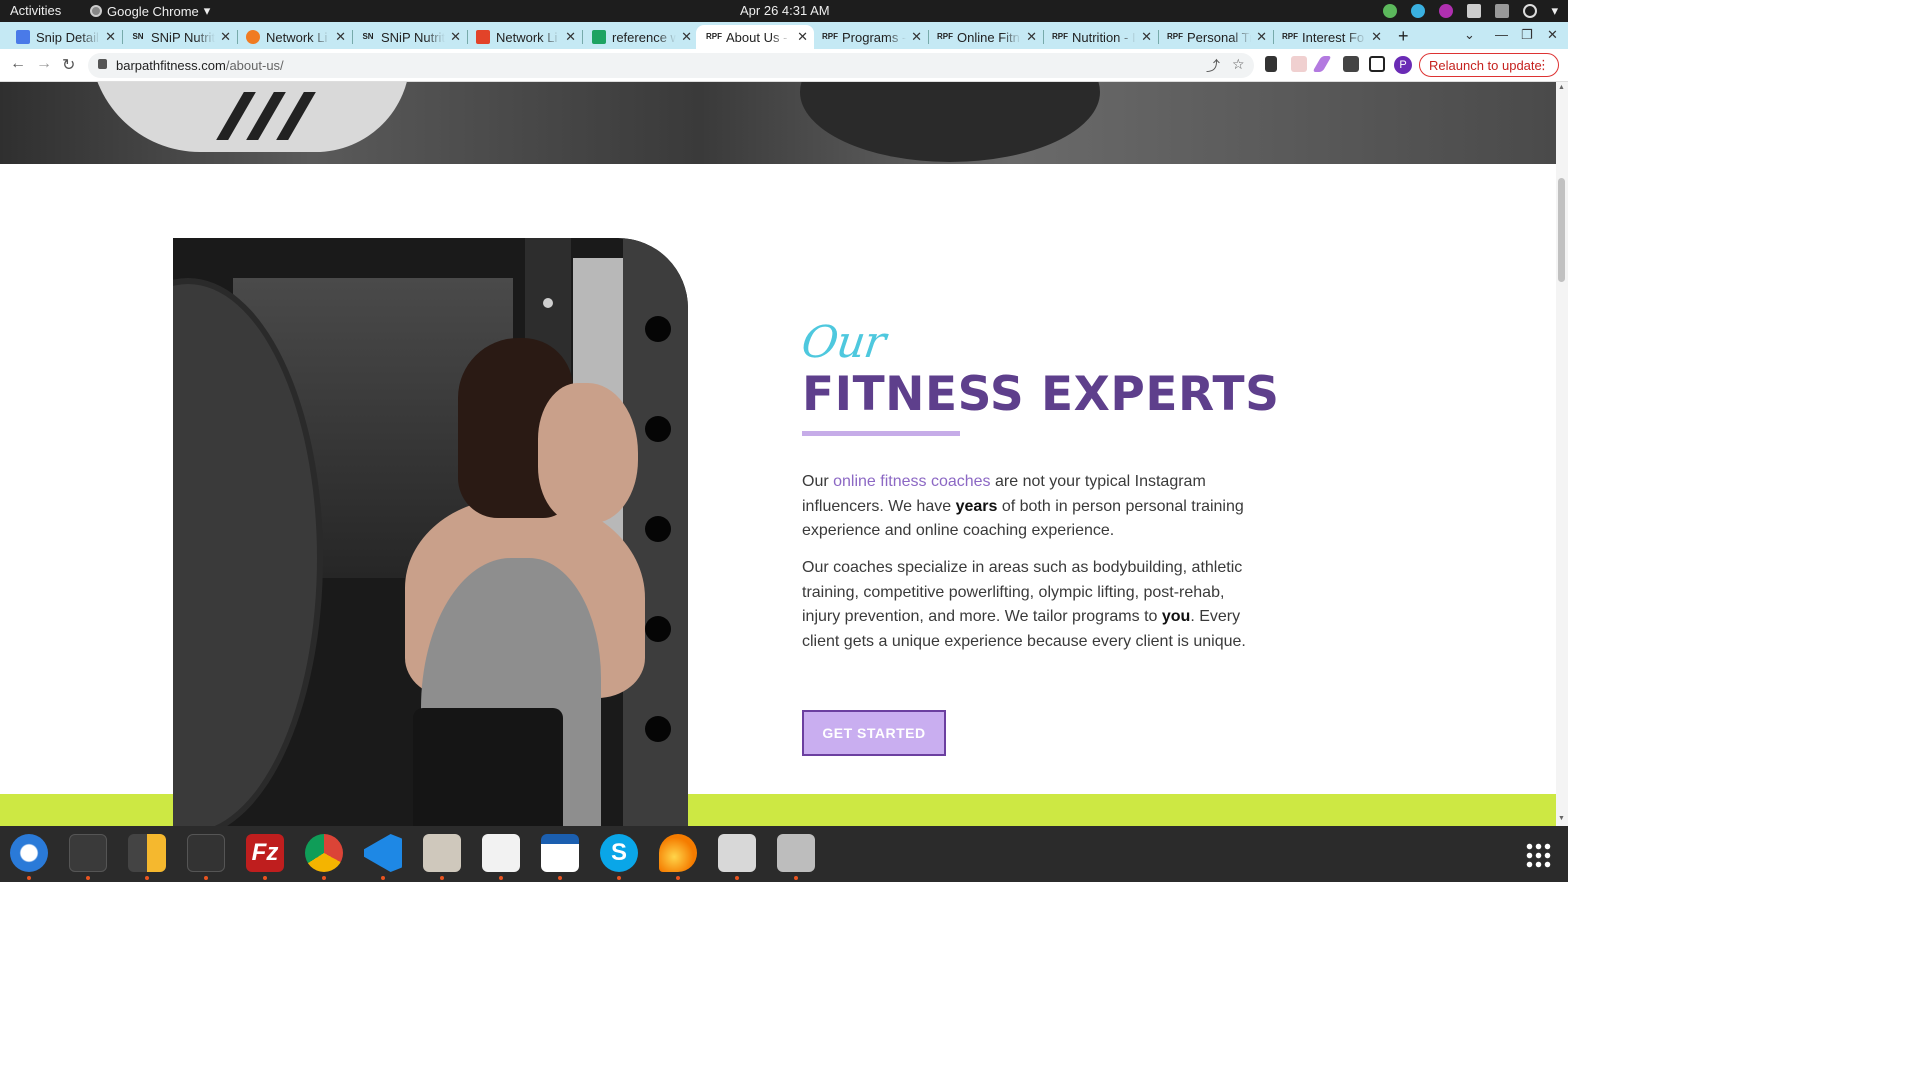 This screenshot has width=1920, height=1080. What do you see at coordinates (758, 37) in the screenshot?
I see `tab-label: About Us - B` at bounding box center [758, 37].